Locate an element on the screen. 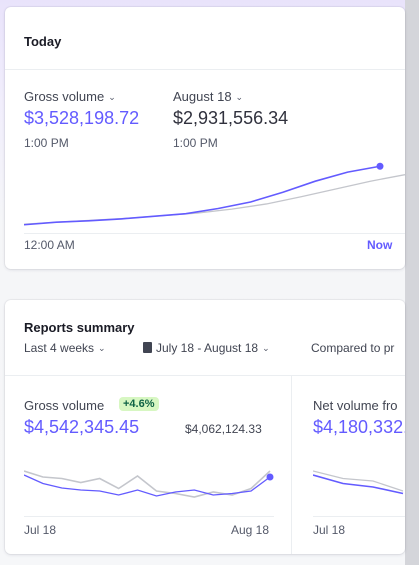 The width and height of the screenshot is (419, 565). change-badge: +4.6% is located at coordinates (139, 404).